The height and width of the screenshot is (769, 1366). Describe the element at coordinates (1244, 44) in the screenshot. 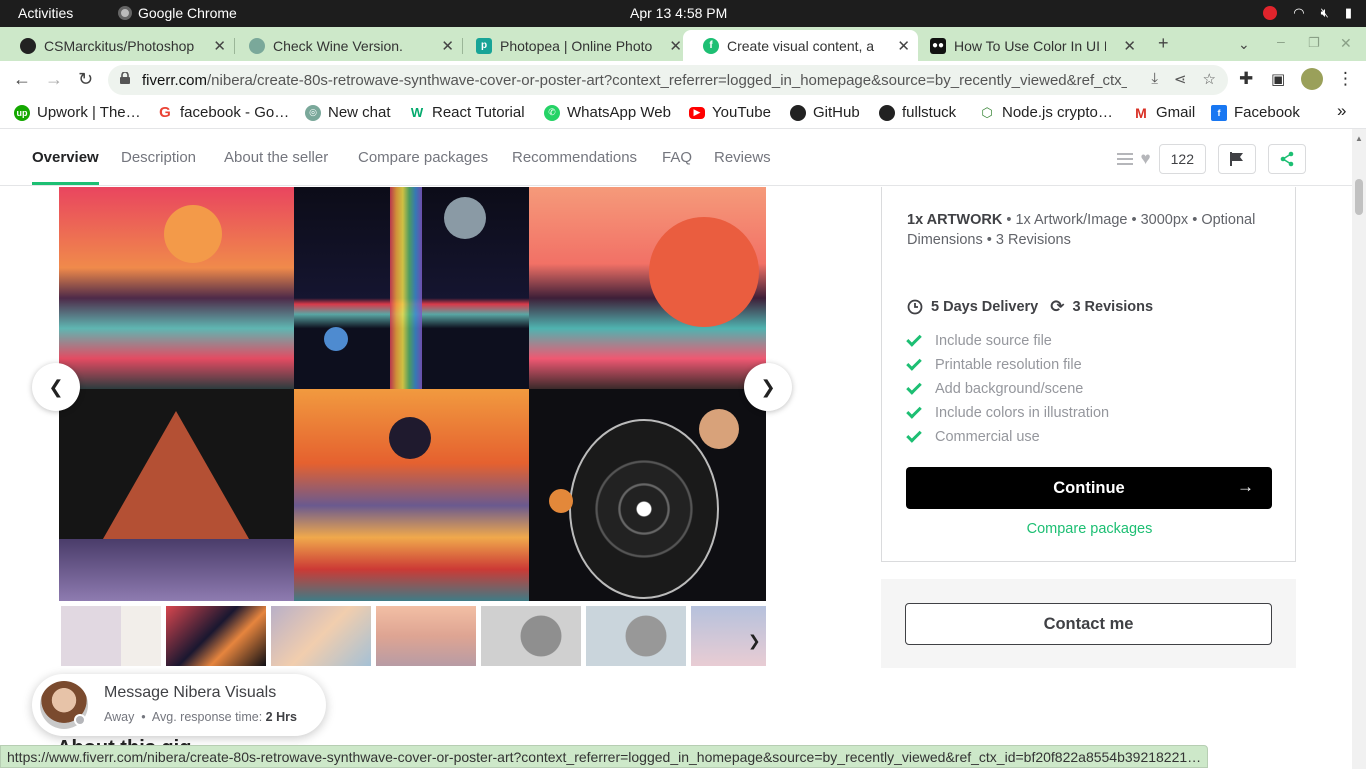

I see `tab-search-chevron-icon: ⌄` at that location.